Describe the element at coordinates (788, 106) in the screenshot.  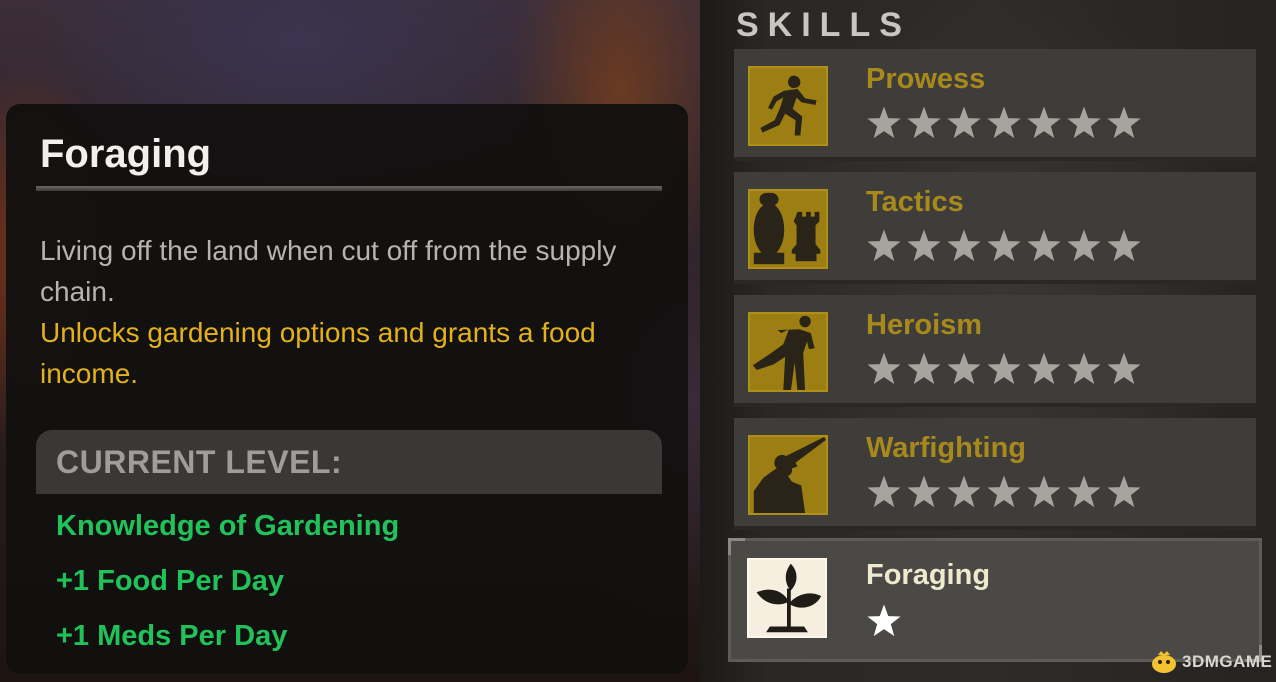
I see `runner-icon` at that location.